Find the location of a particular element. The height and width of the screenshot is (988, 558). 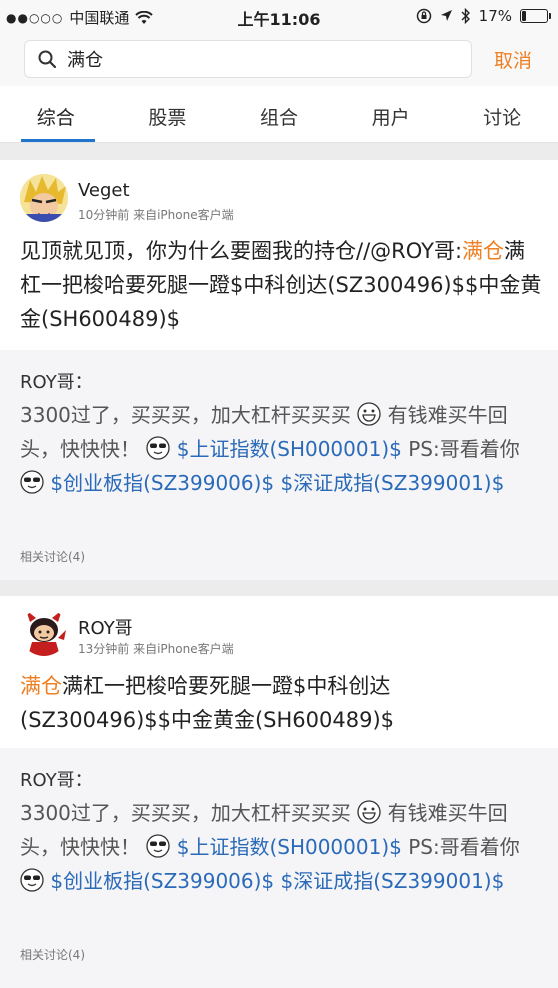

tab-bar: 综合 股票 组合 用户 讨论 is located at coordinates (279, 114).